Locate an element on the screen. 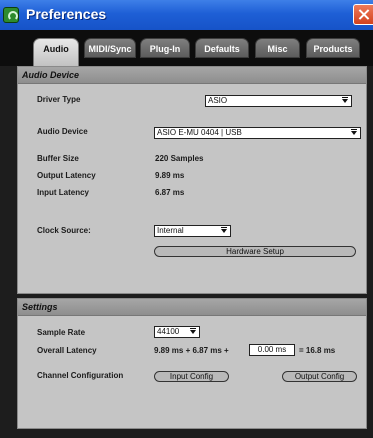  sample-rate-dropdown: 44100 is located at coordinates (177, 332).